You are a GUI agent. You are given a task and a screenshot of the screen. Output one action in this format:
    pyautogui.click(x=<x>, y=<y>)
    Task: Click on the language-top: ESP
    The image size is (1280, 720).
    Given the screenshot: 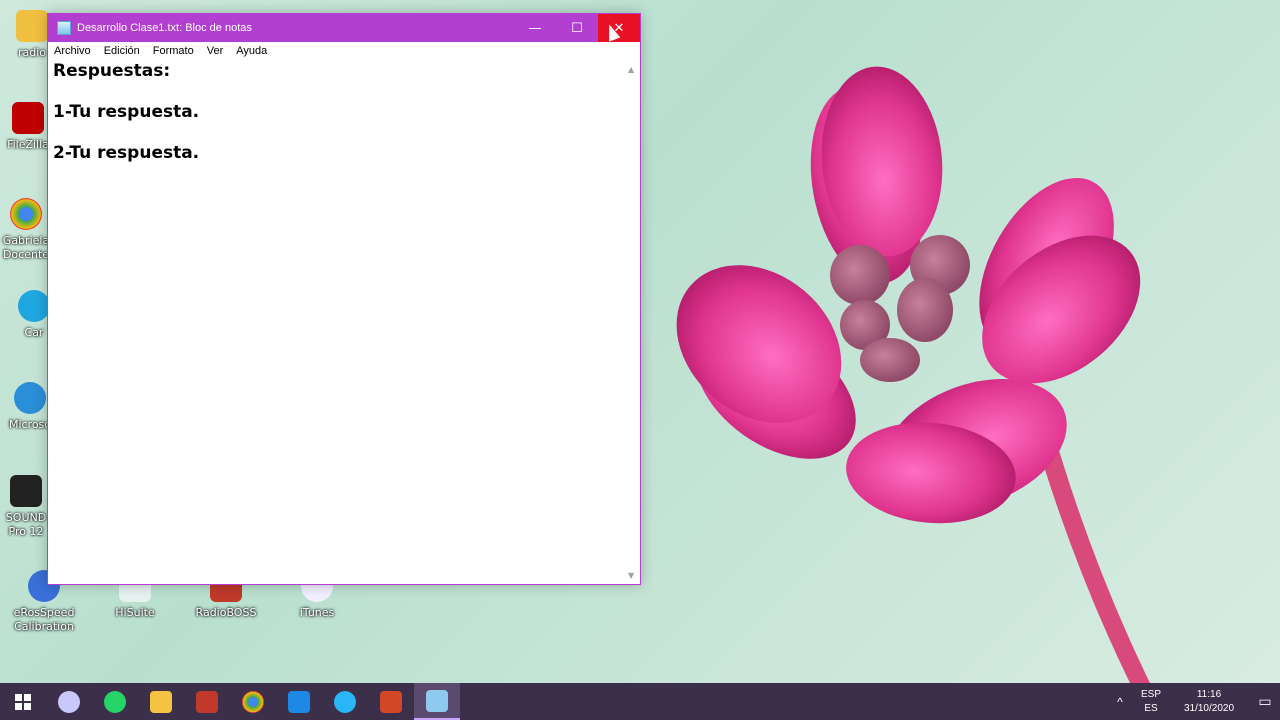 What is the action you would take?
    pyautogui.click(x=1150, y=694)
    